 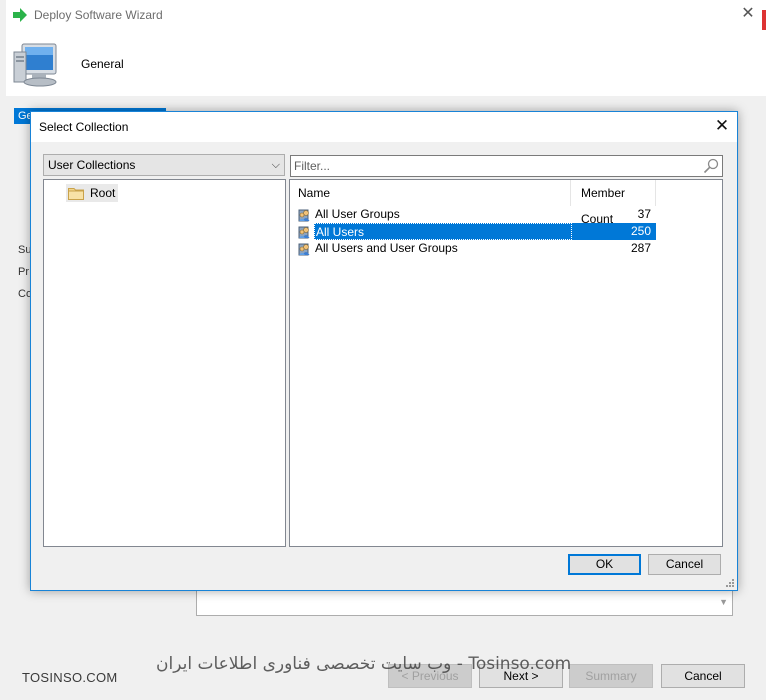 What do you see at coordinates (383, 16) in the screenshot?
I see `wizard-titlebar: Deploy Software Wizard ✕` at bounding box center [383, 16].